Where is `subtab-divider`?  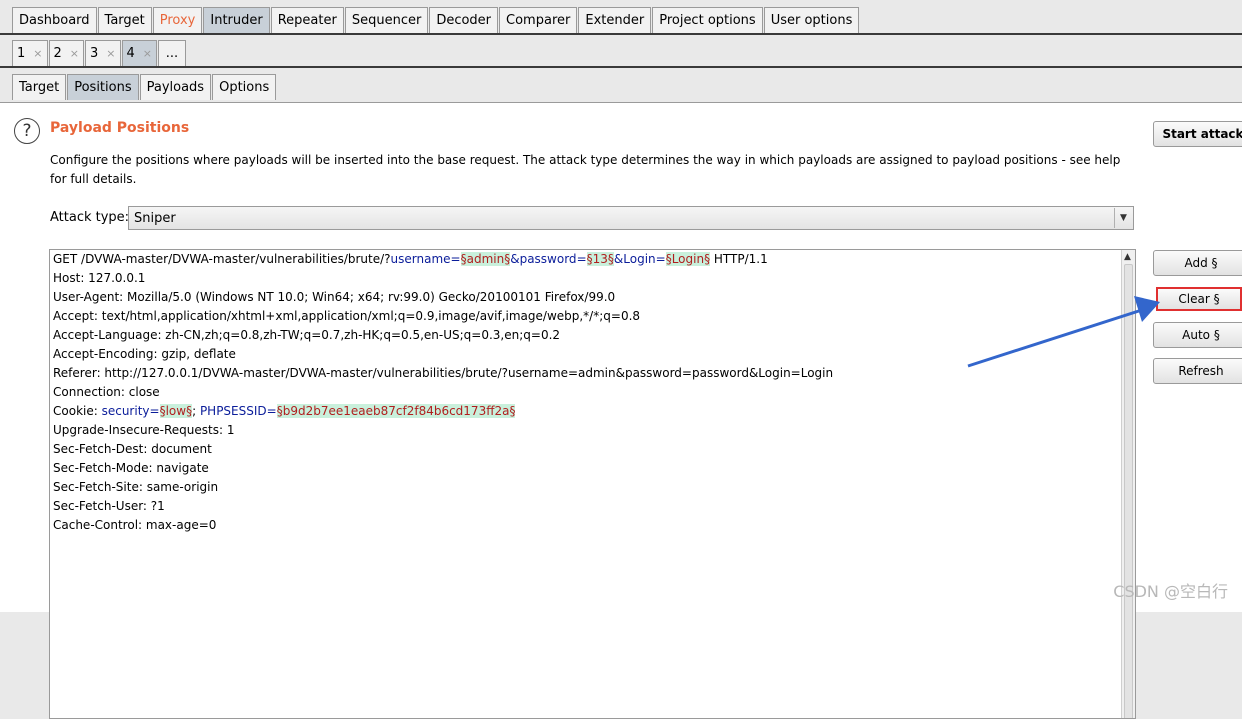 subtab-divider is located at coordinates (621, 67).